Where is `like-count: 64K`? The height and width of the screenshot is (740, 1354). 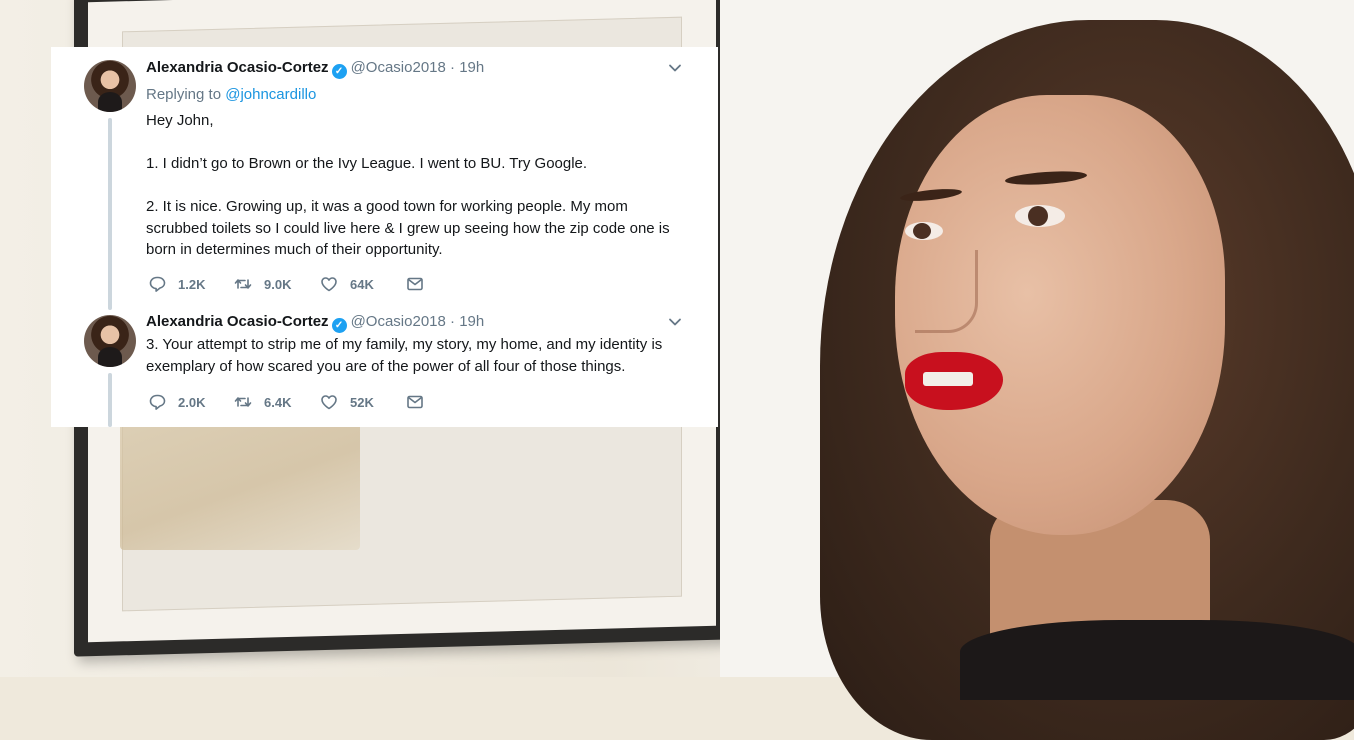 like-count: 64K is located at coordinates (362, 284).